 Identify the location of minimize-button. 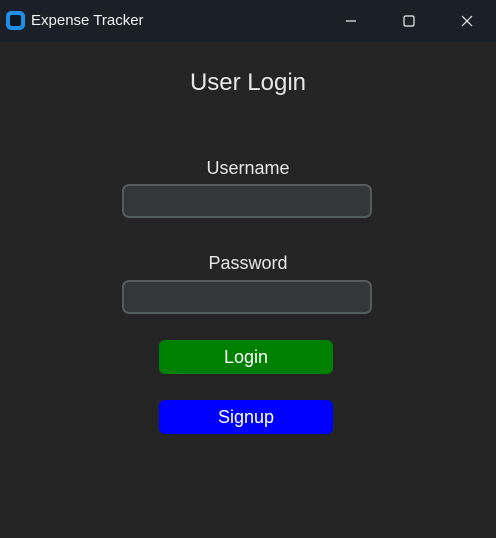
(351, 21).